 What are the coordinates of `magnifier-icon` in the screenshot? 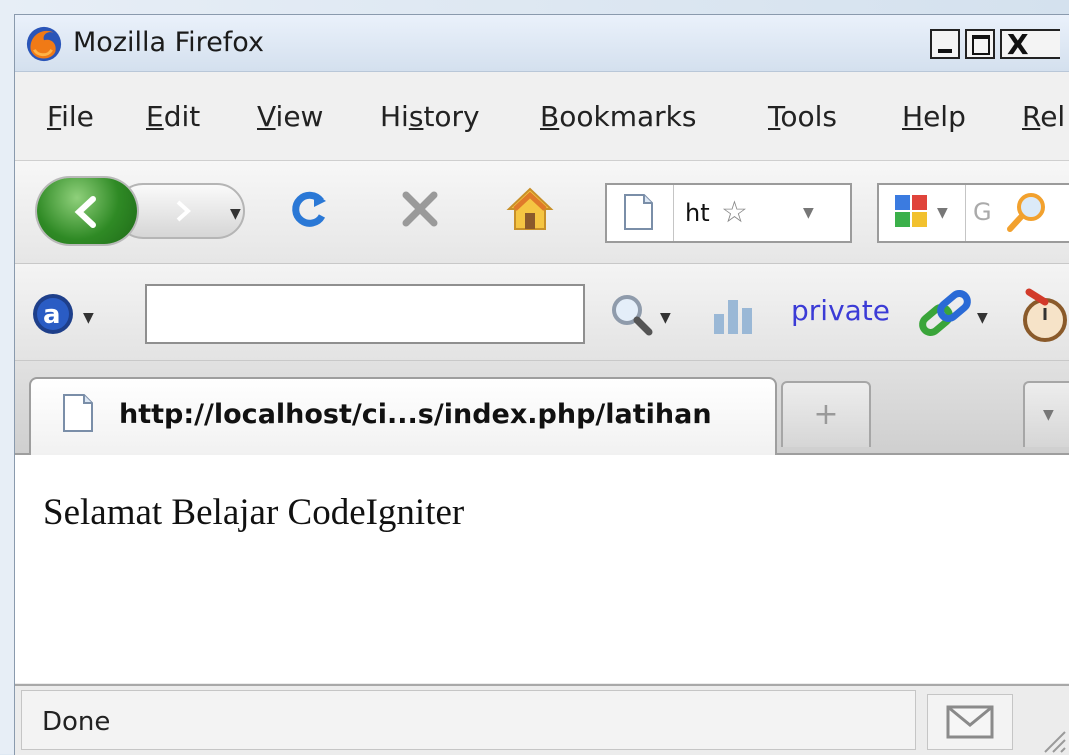 It's located at (631, 314).